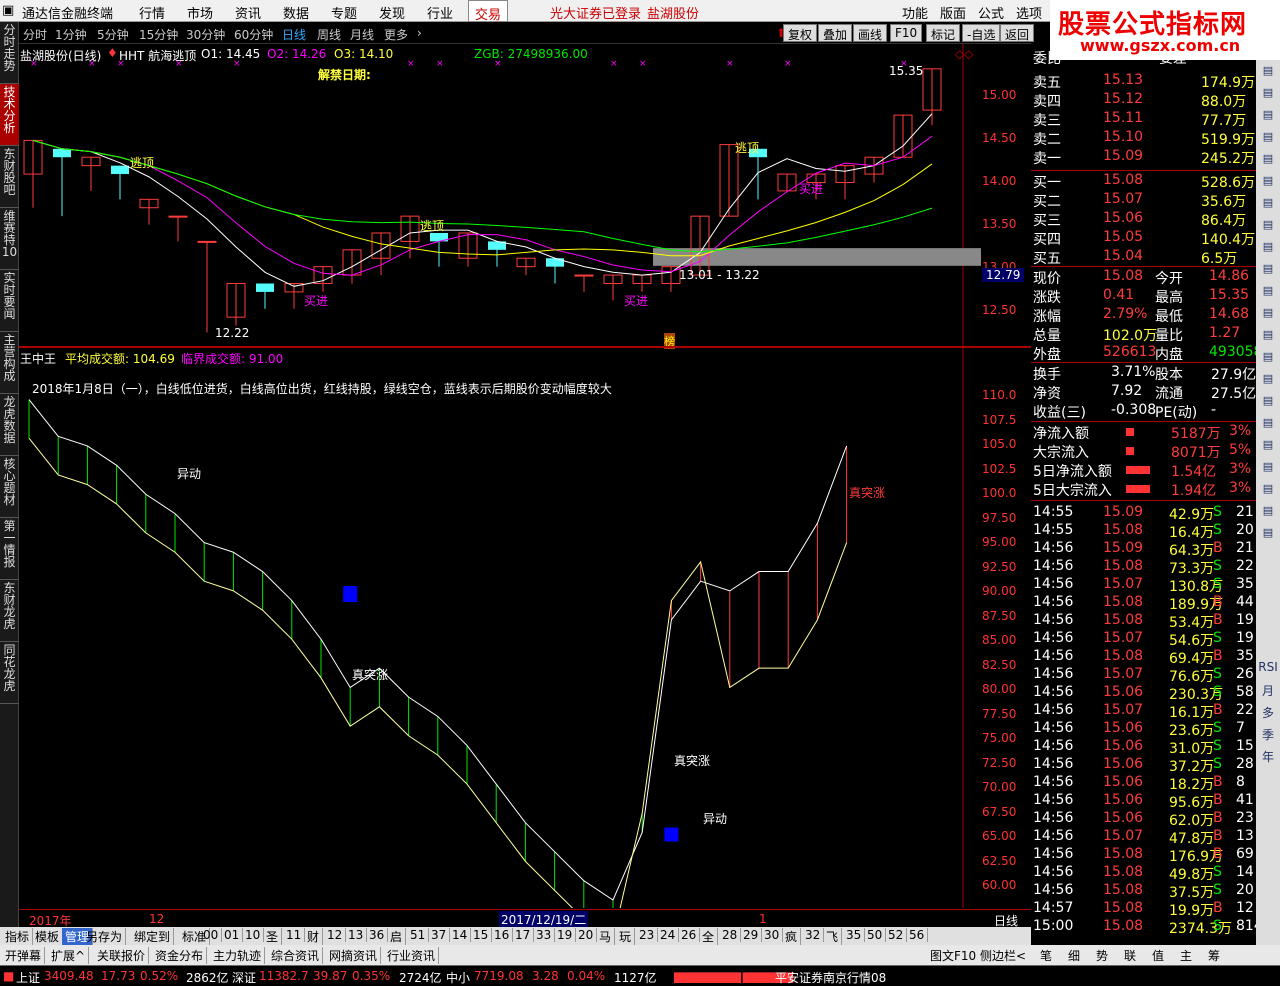 The image size is (1280, 986). I want to click on side-tool-icon-4: ▤, so click(1268, 160).